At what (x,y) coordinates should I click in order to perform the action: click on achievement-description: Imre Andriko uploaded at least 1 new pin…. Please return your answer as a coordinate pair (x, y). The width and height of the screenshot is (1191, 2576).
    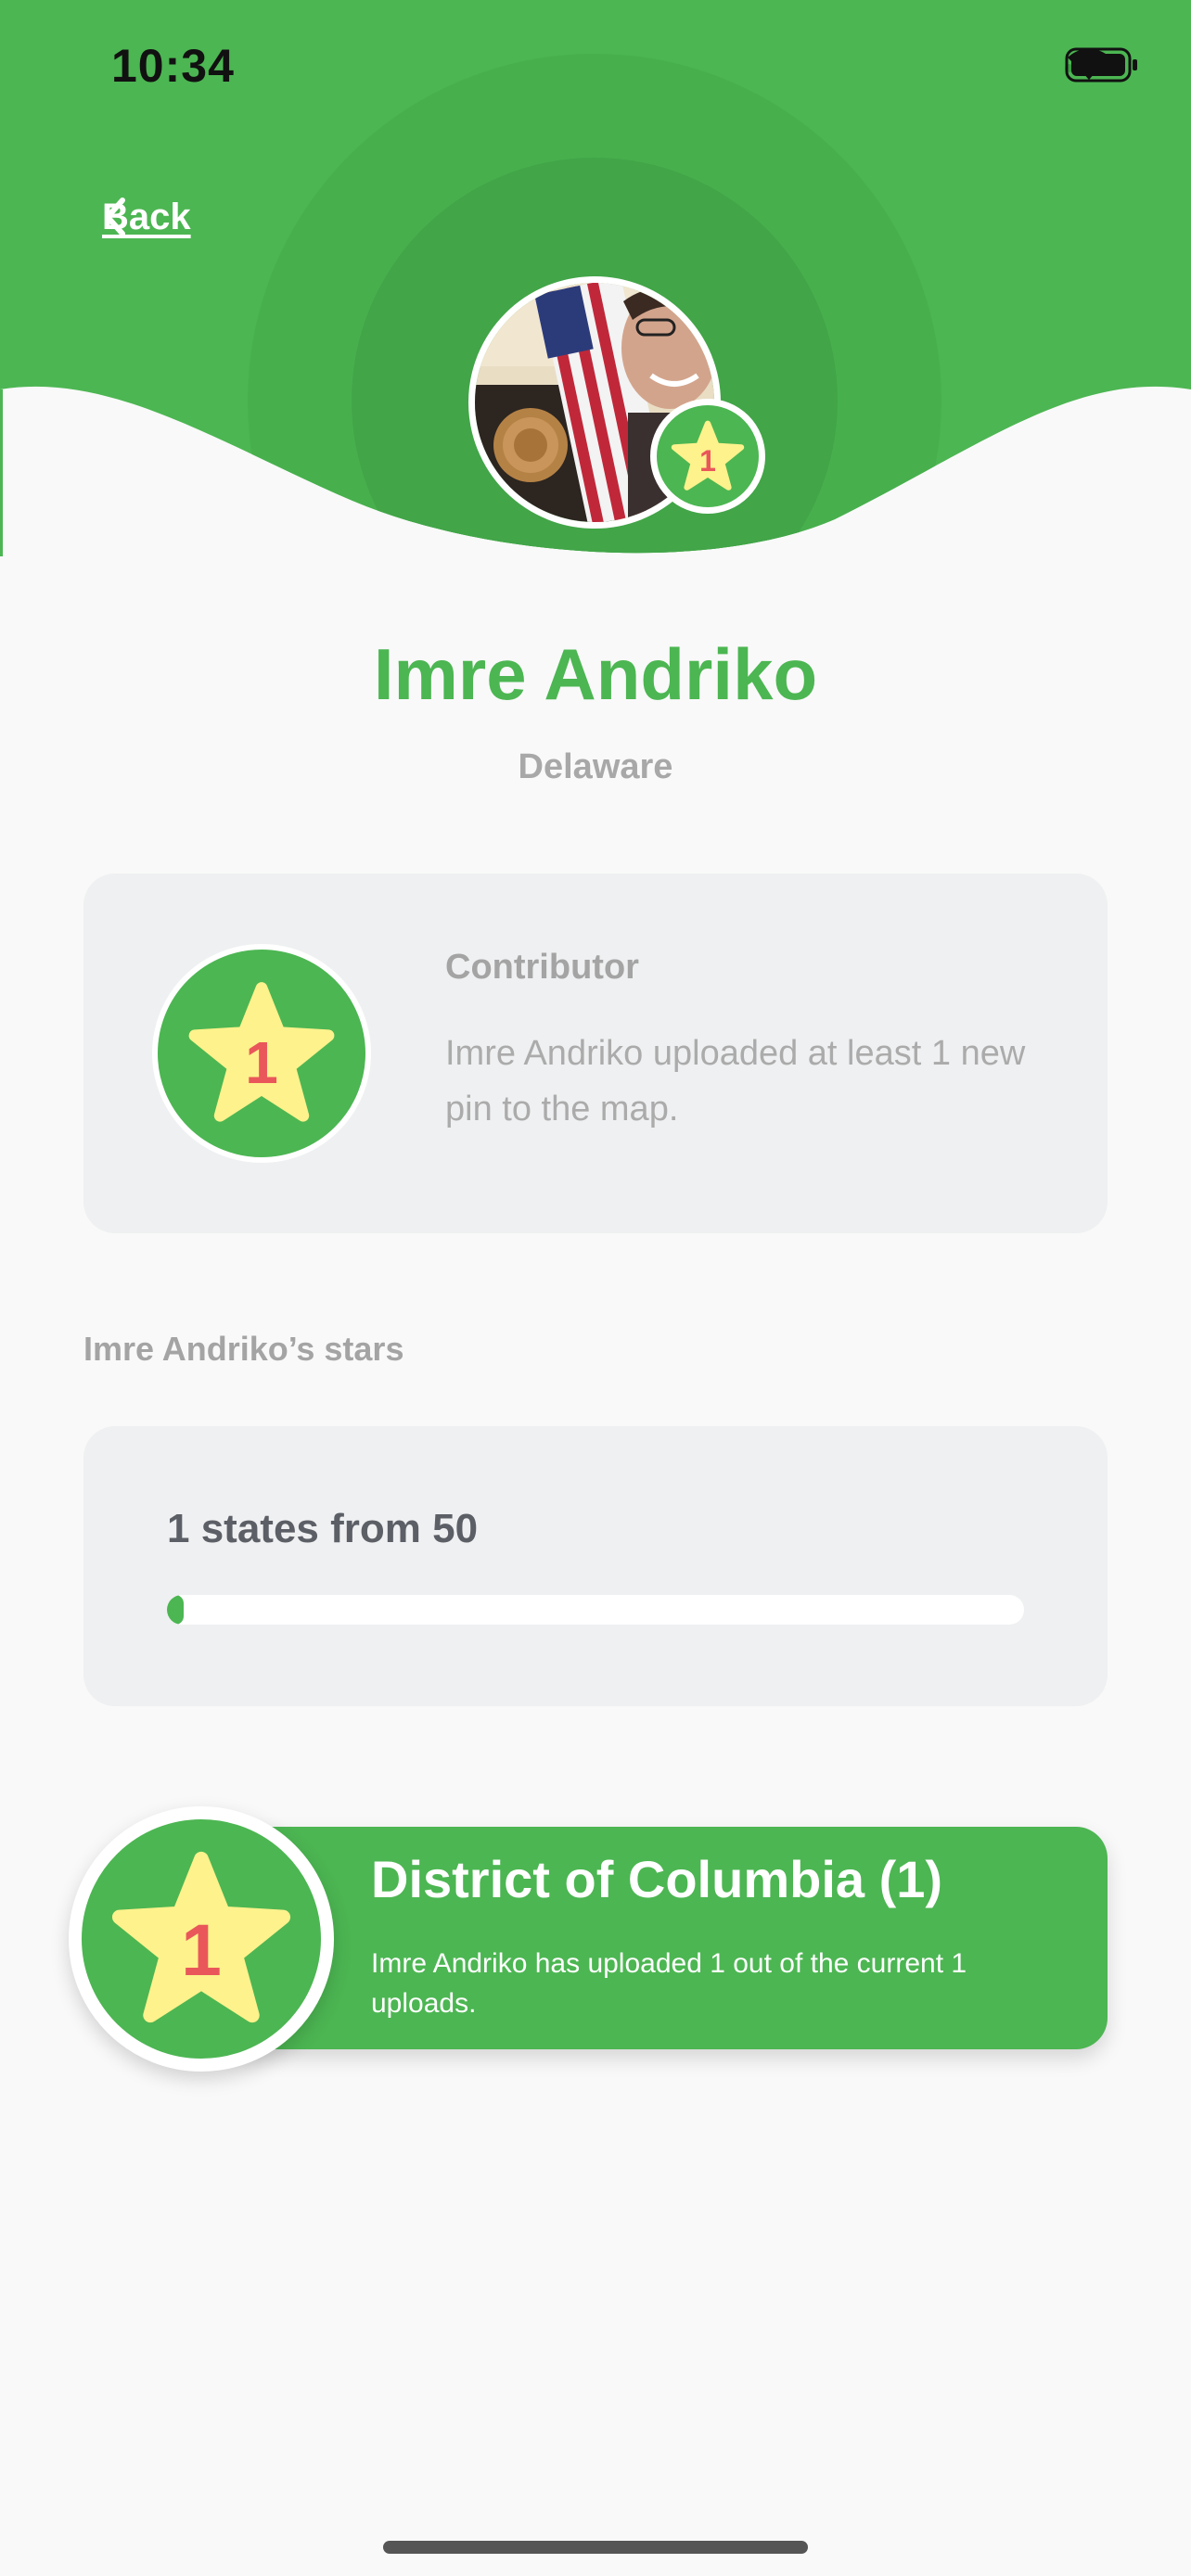
    Looking at the image, I should click on (735, 1082).